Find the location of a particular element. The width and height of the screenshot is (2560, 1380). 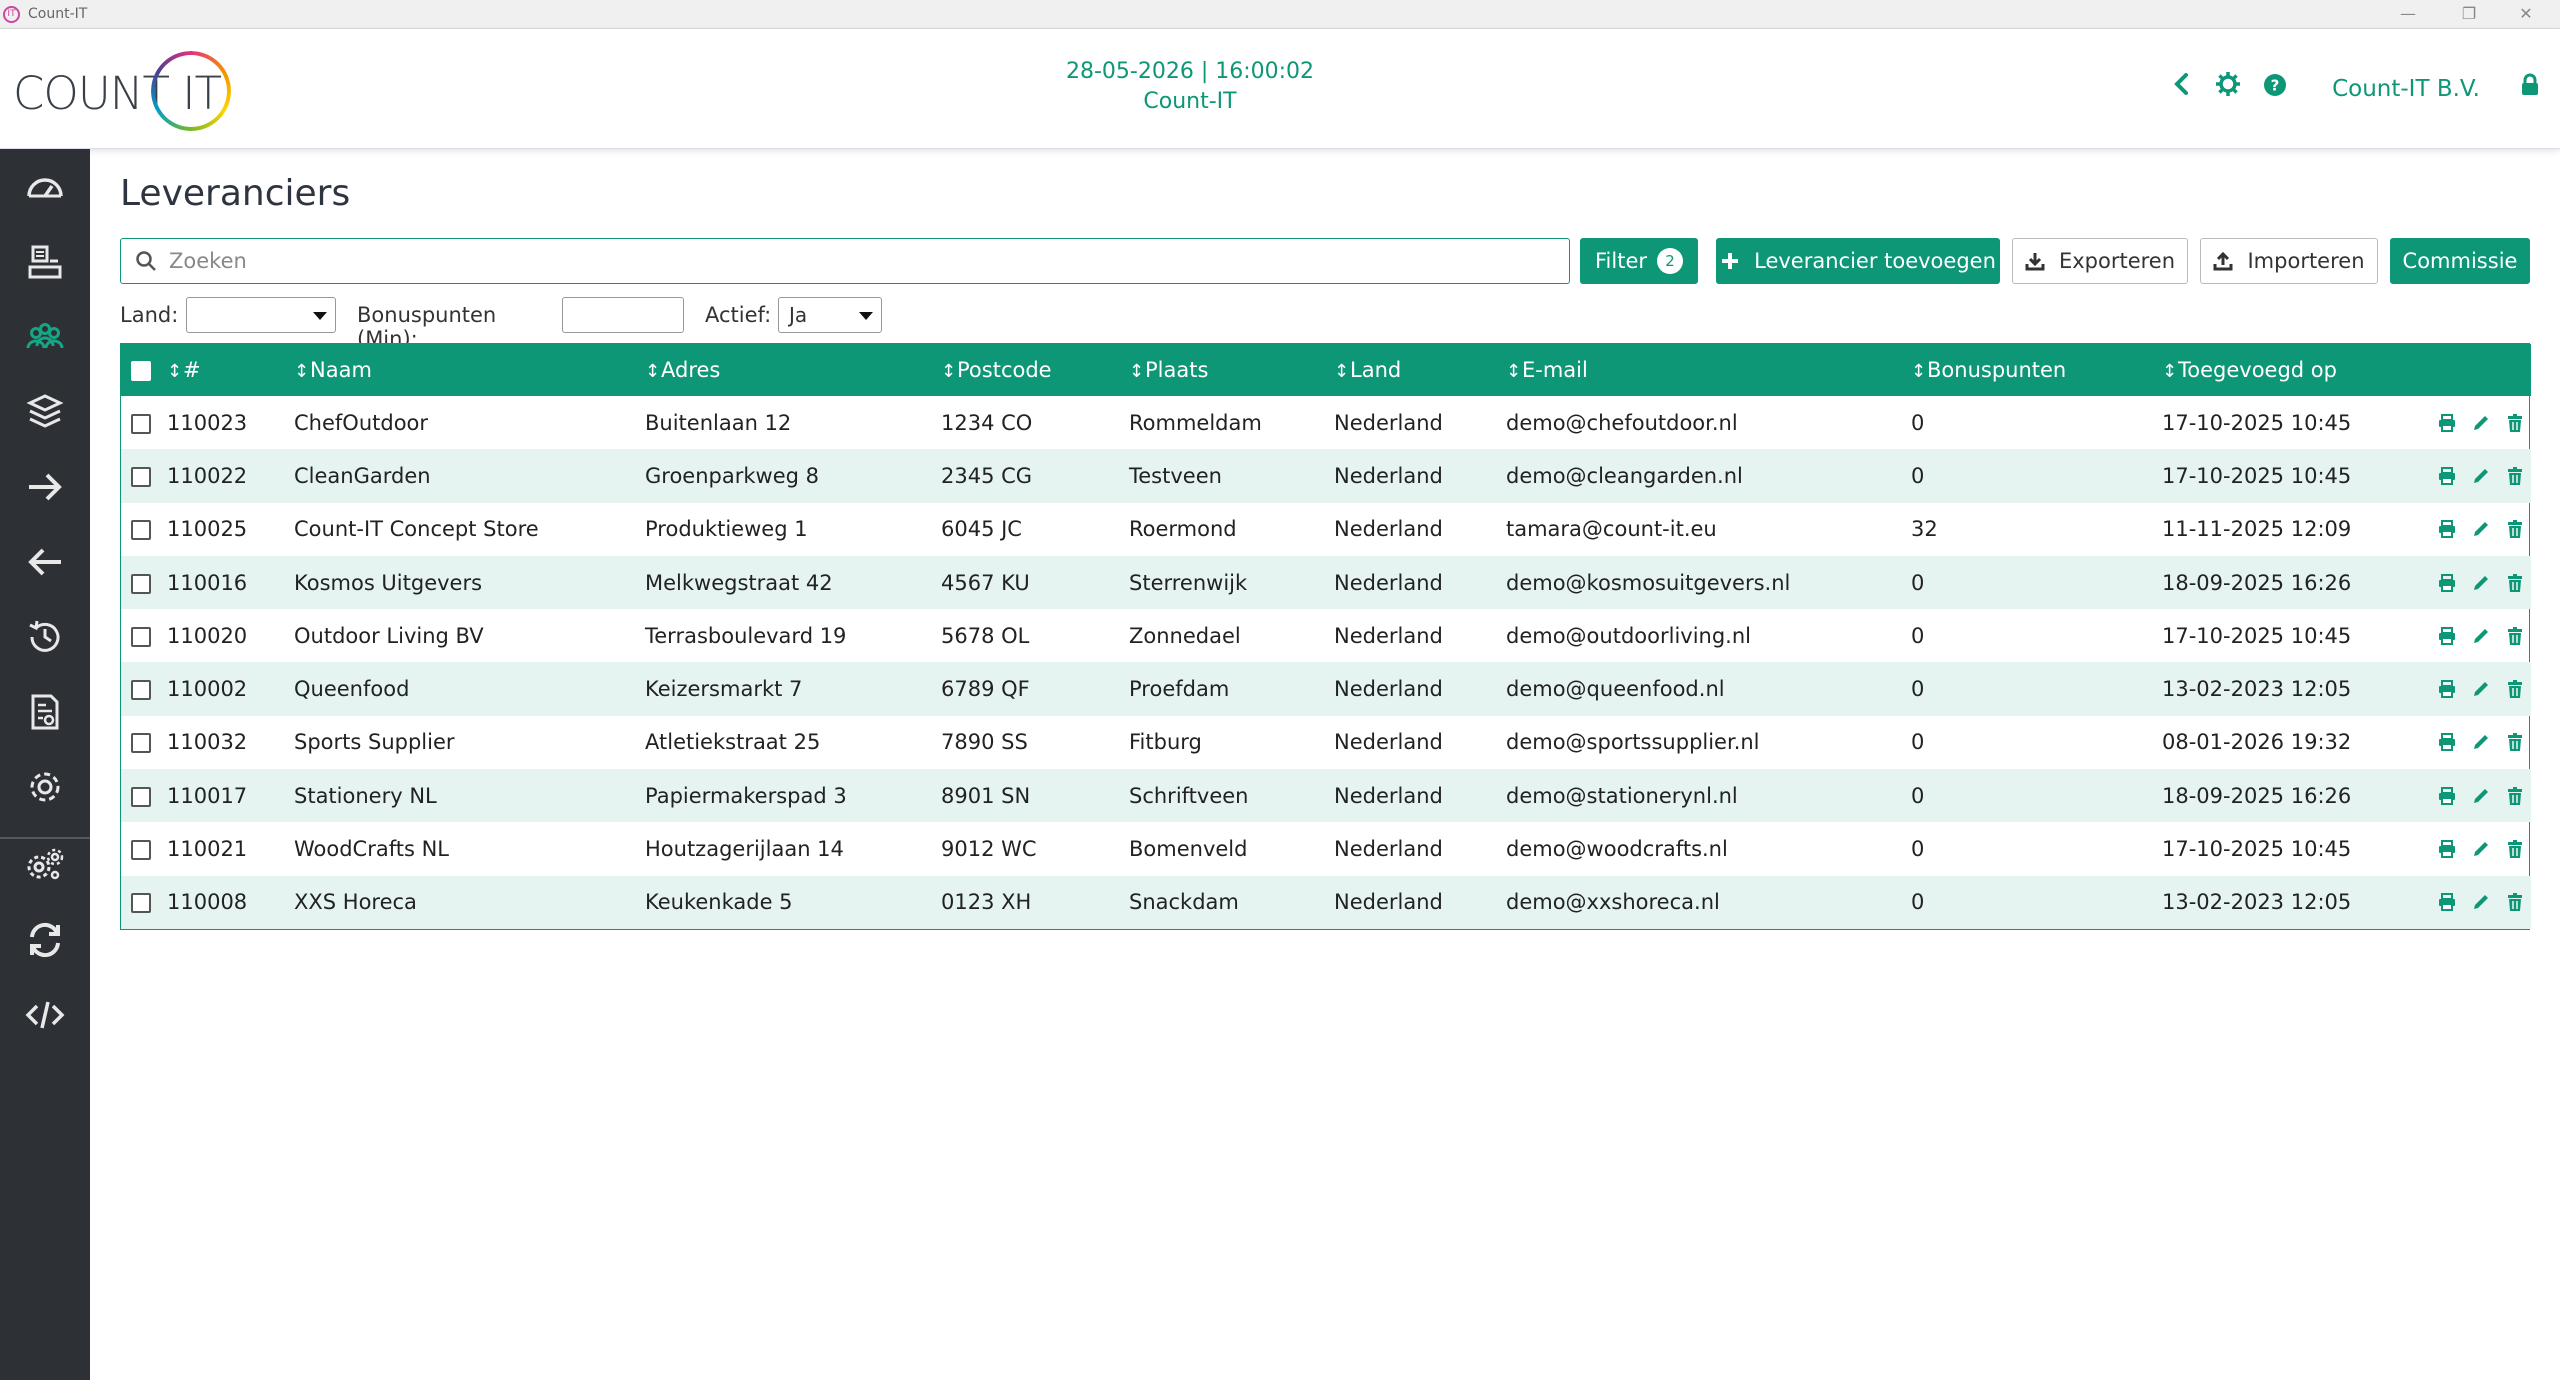

export-button: Exporteren is located at coordinates (2100, 261).